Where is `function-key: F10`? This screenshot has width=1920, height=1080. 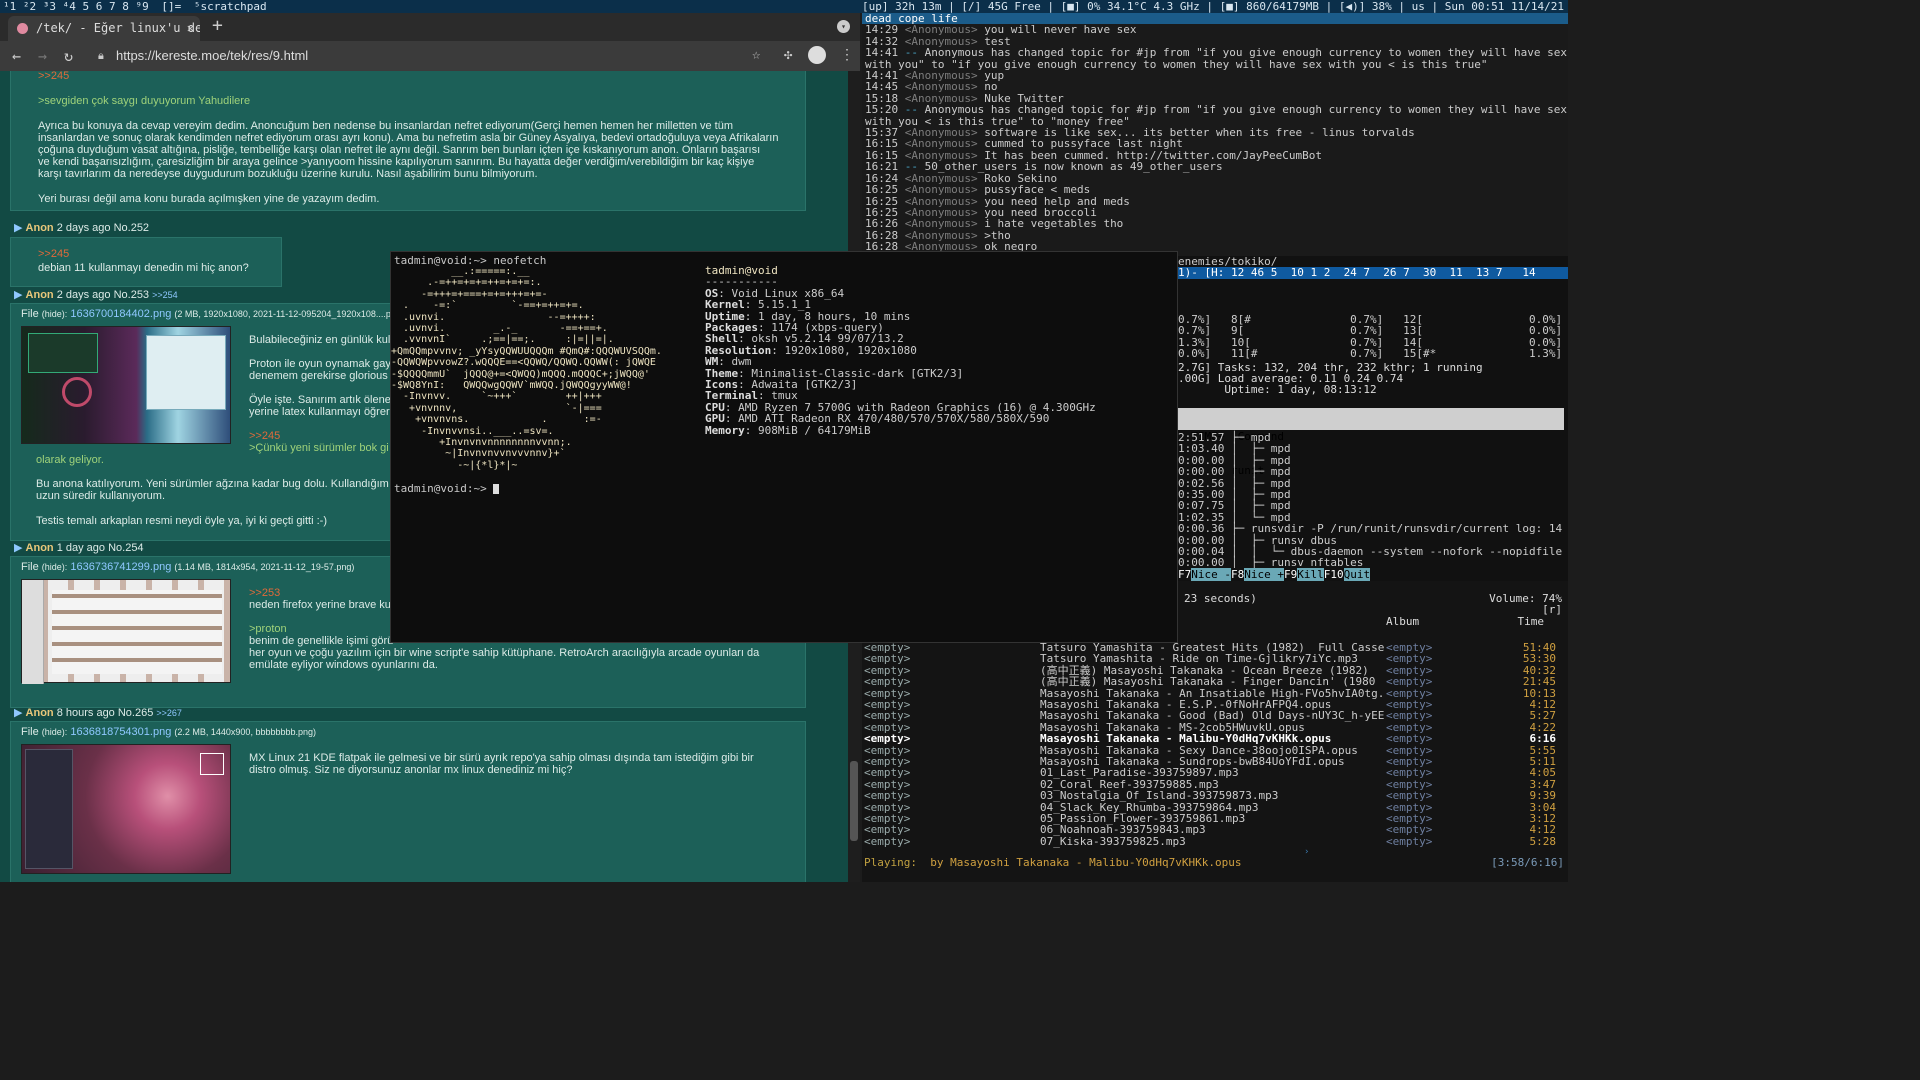 function-key: F10 is located at coordinates (1333, 574).